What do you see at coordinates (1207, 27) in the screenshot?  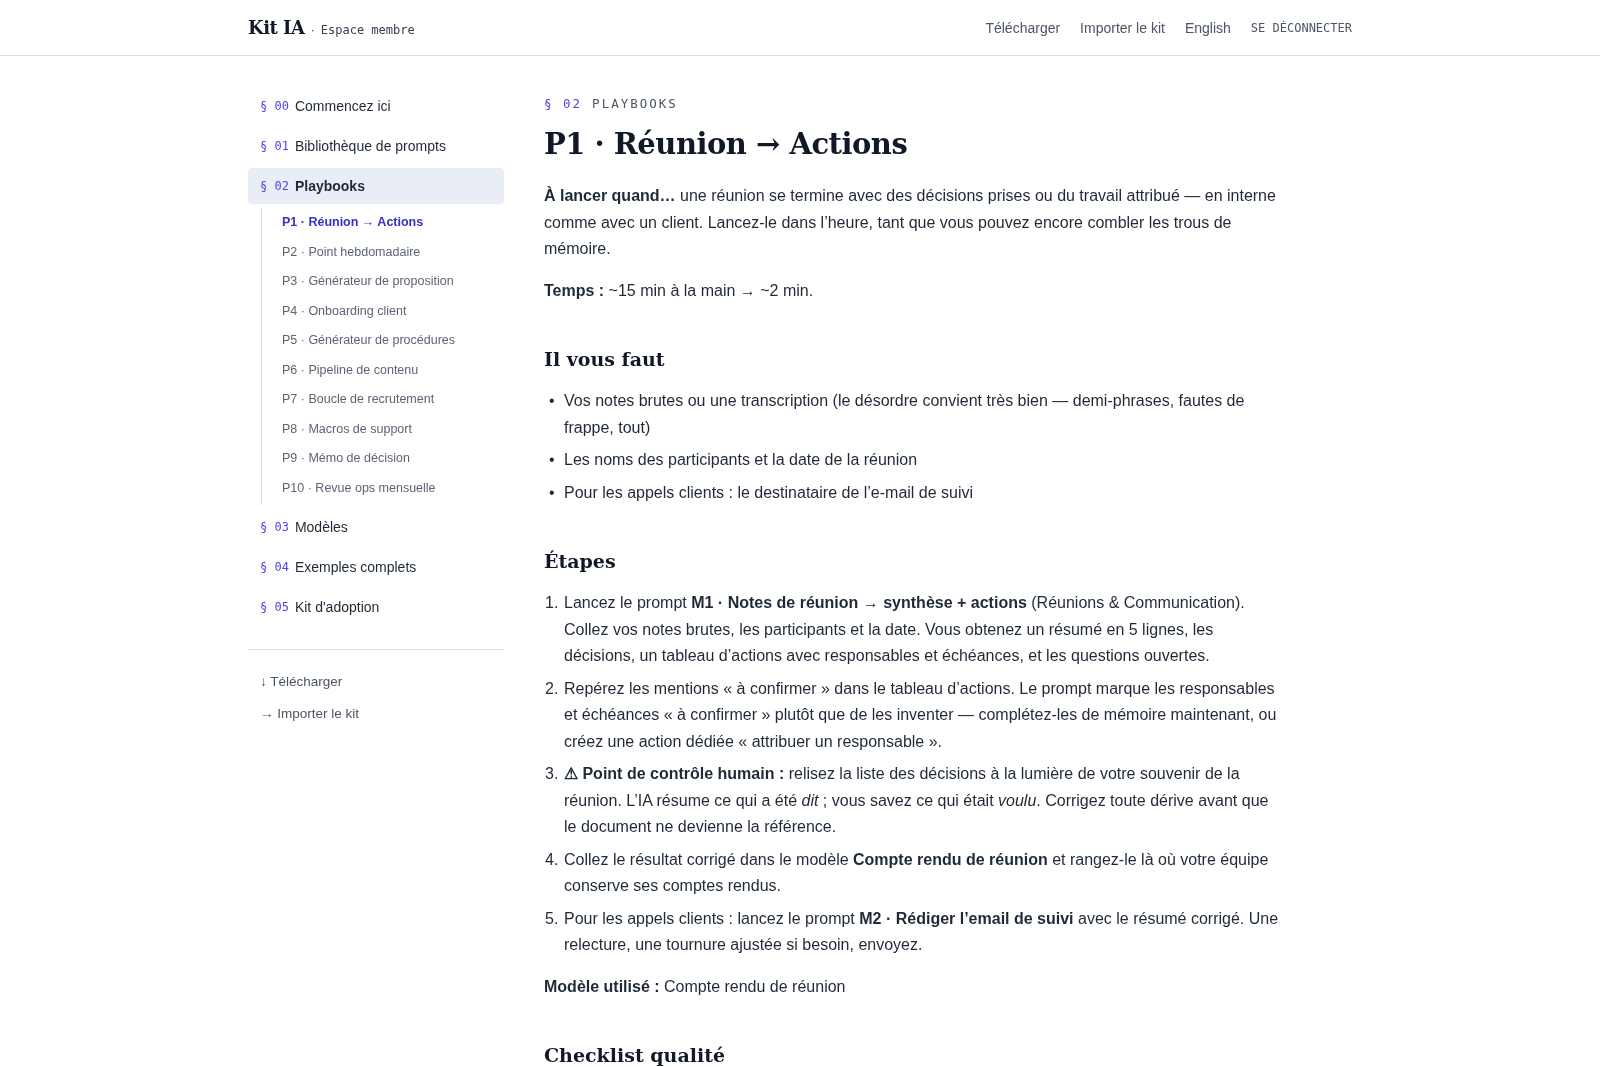 I see `nav-link: English` at bounding box center [1207, 27].